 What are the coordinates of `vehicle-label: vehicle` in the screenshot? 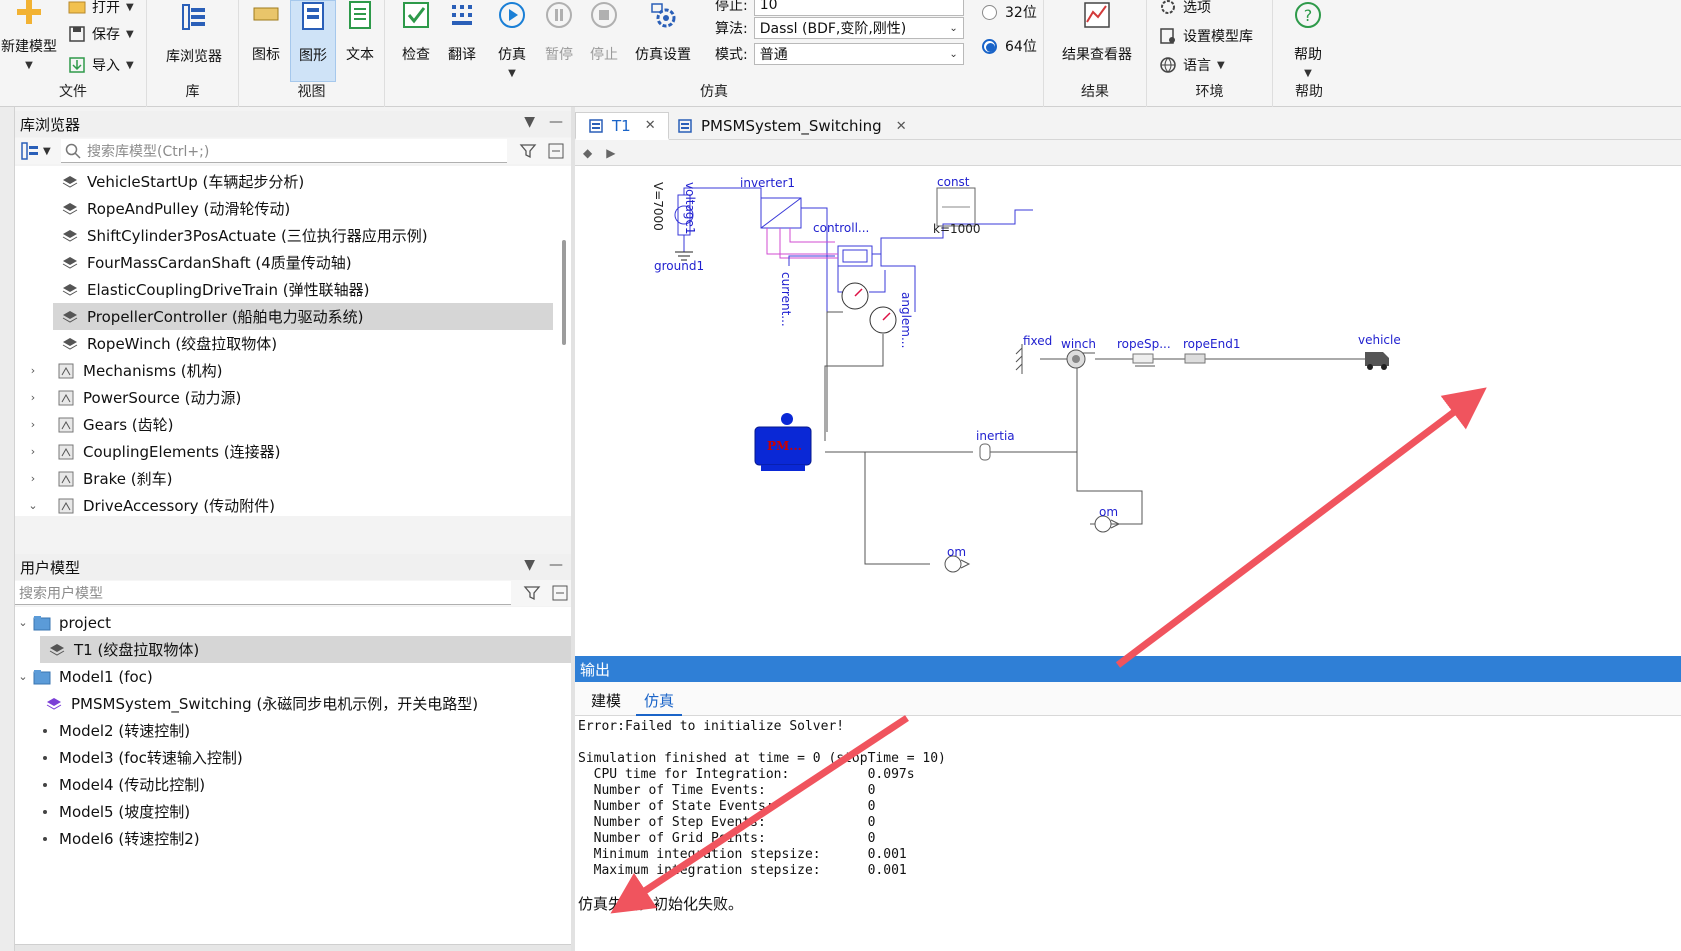 It's located at (1379, 340).